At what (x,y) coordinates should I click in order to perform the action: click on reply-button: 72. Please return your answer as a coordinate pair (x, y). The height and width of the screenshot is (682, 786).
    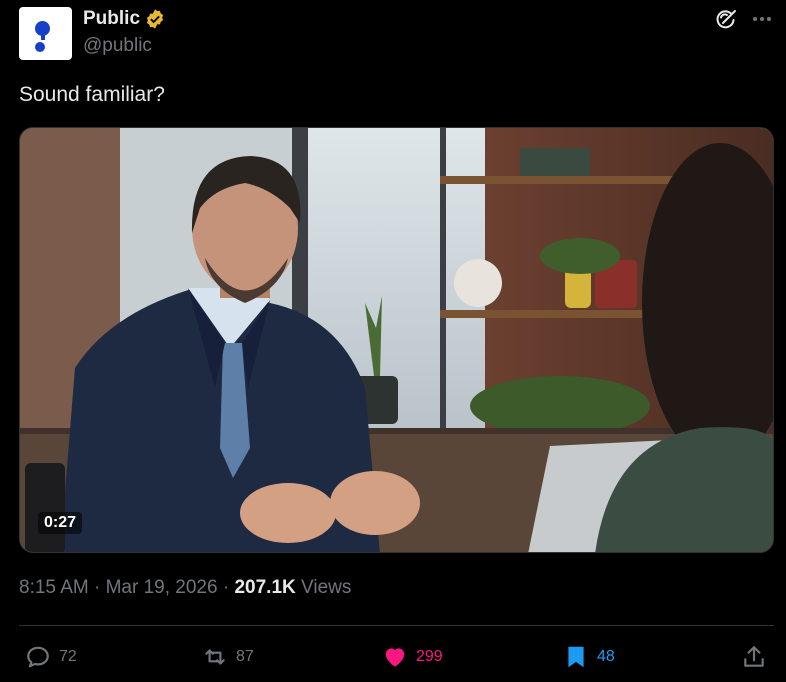
    Looking at the image, I should click on (51, 657).